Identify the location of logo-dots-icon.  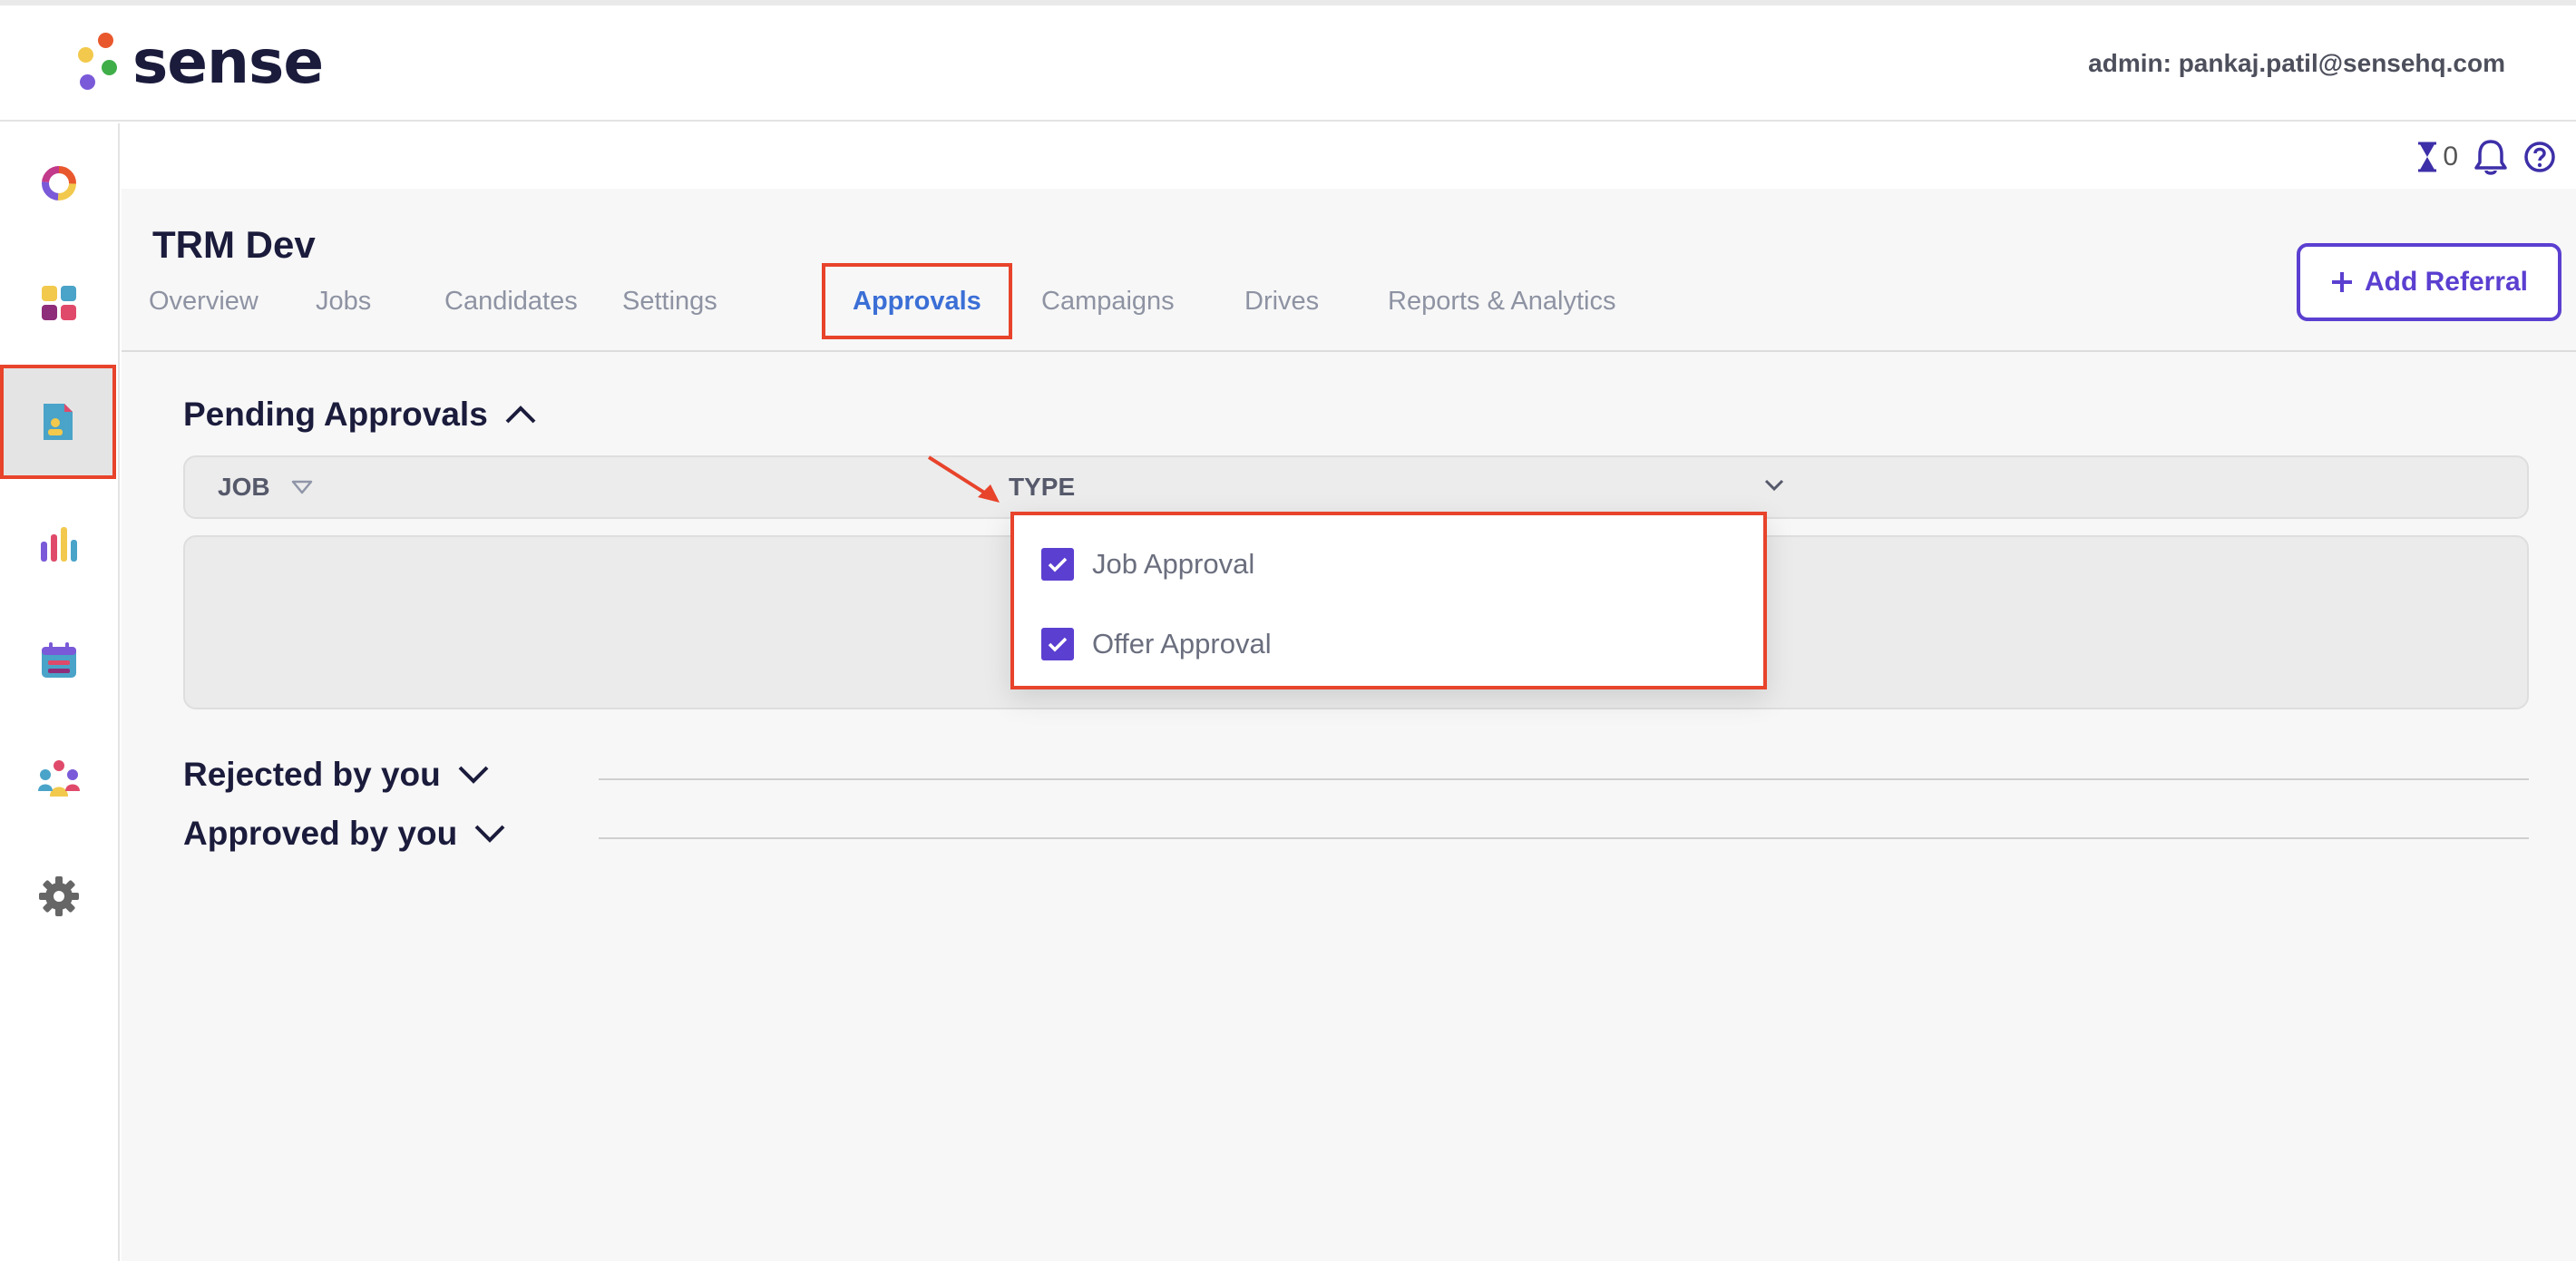
(96, 61).